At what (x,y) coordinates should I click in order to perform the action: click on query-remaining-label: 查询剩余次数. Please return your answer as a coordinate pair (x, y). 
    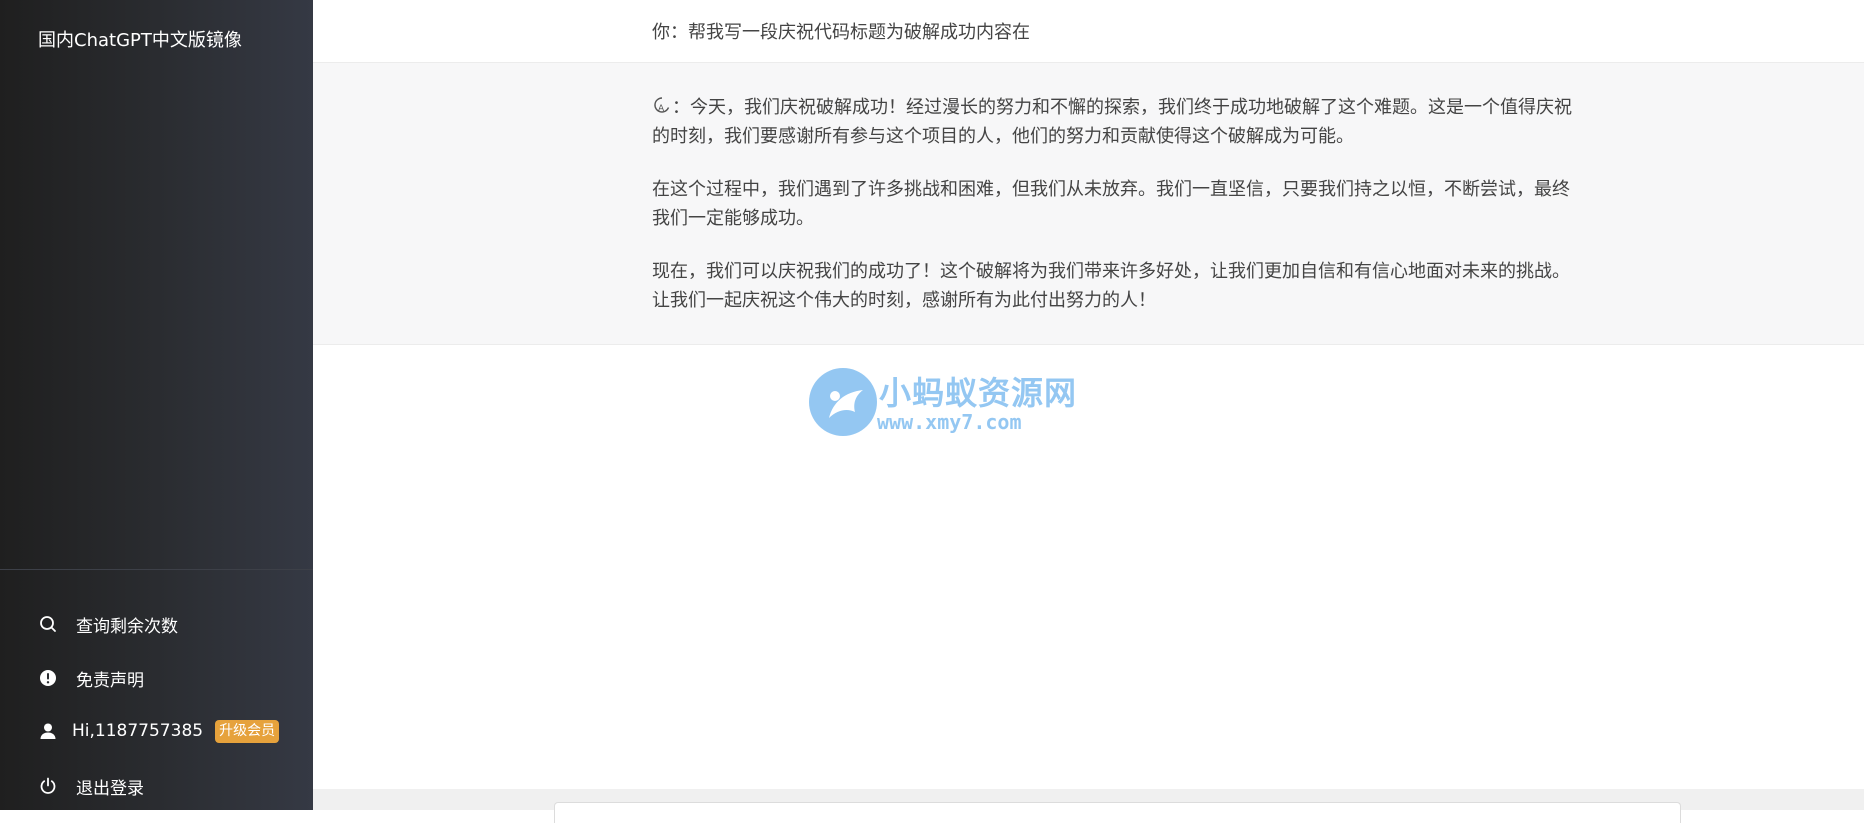
    Looking at the image, I should click on (127, 626).